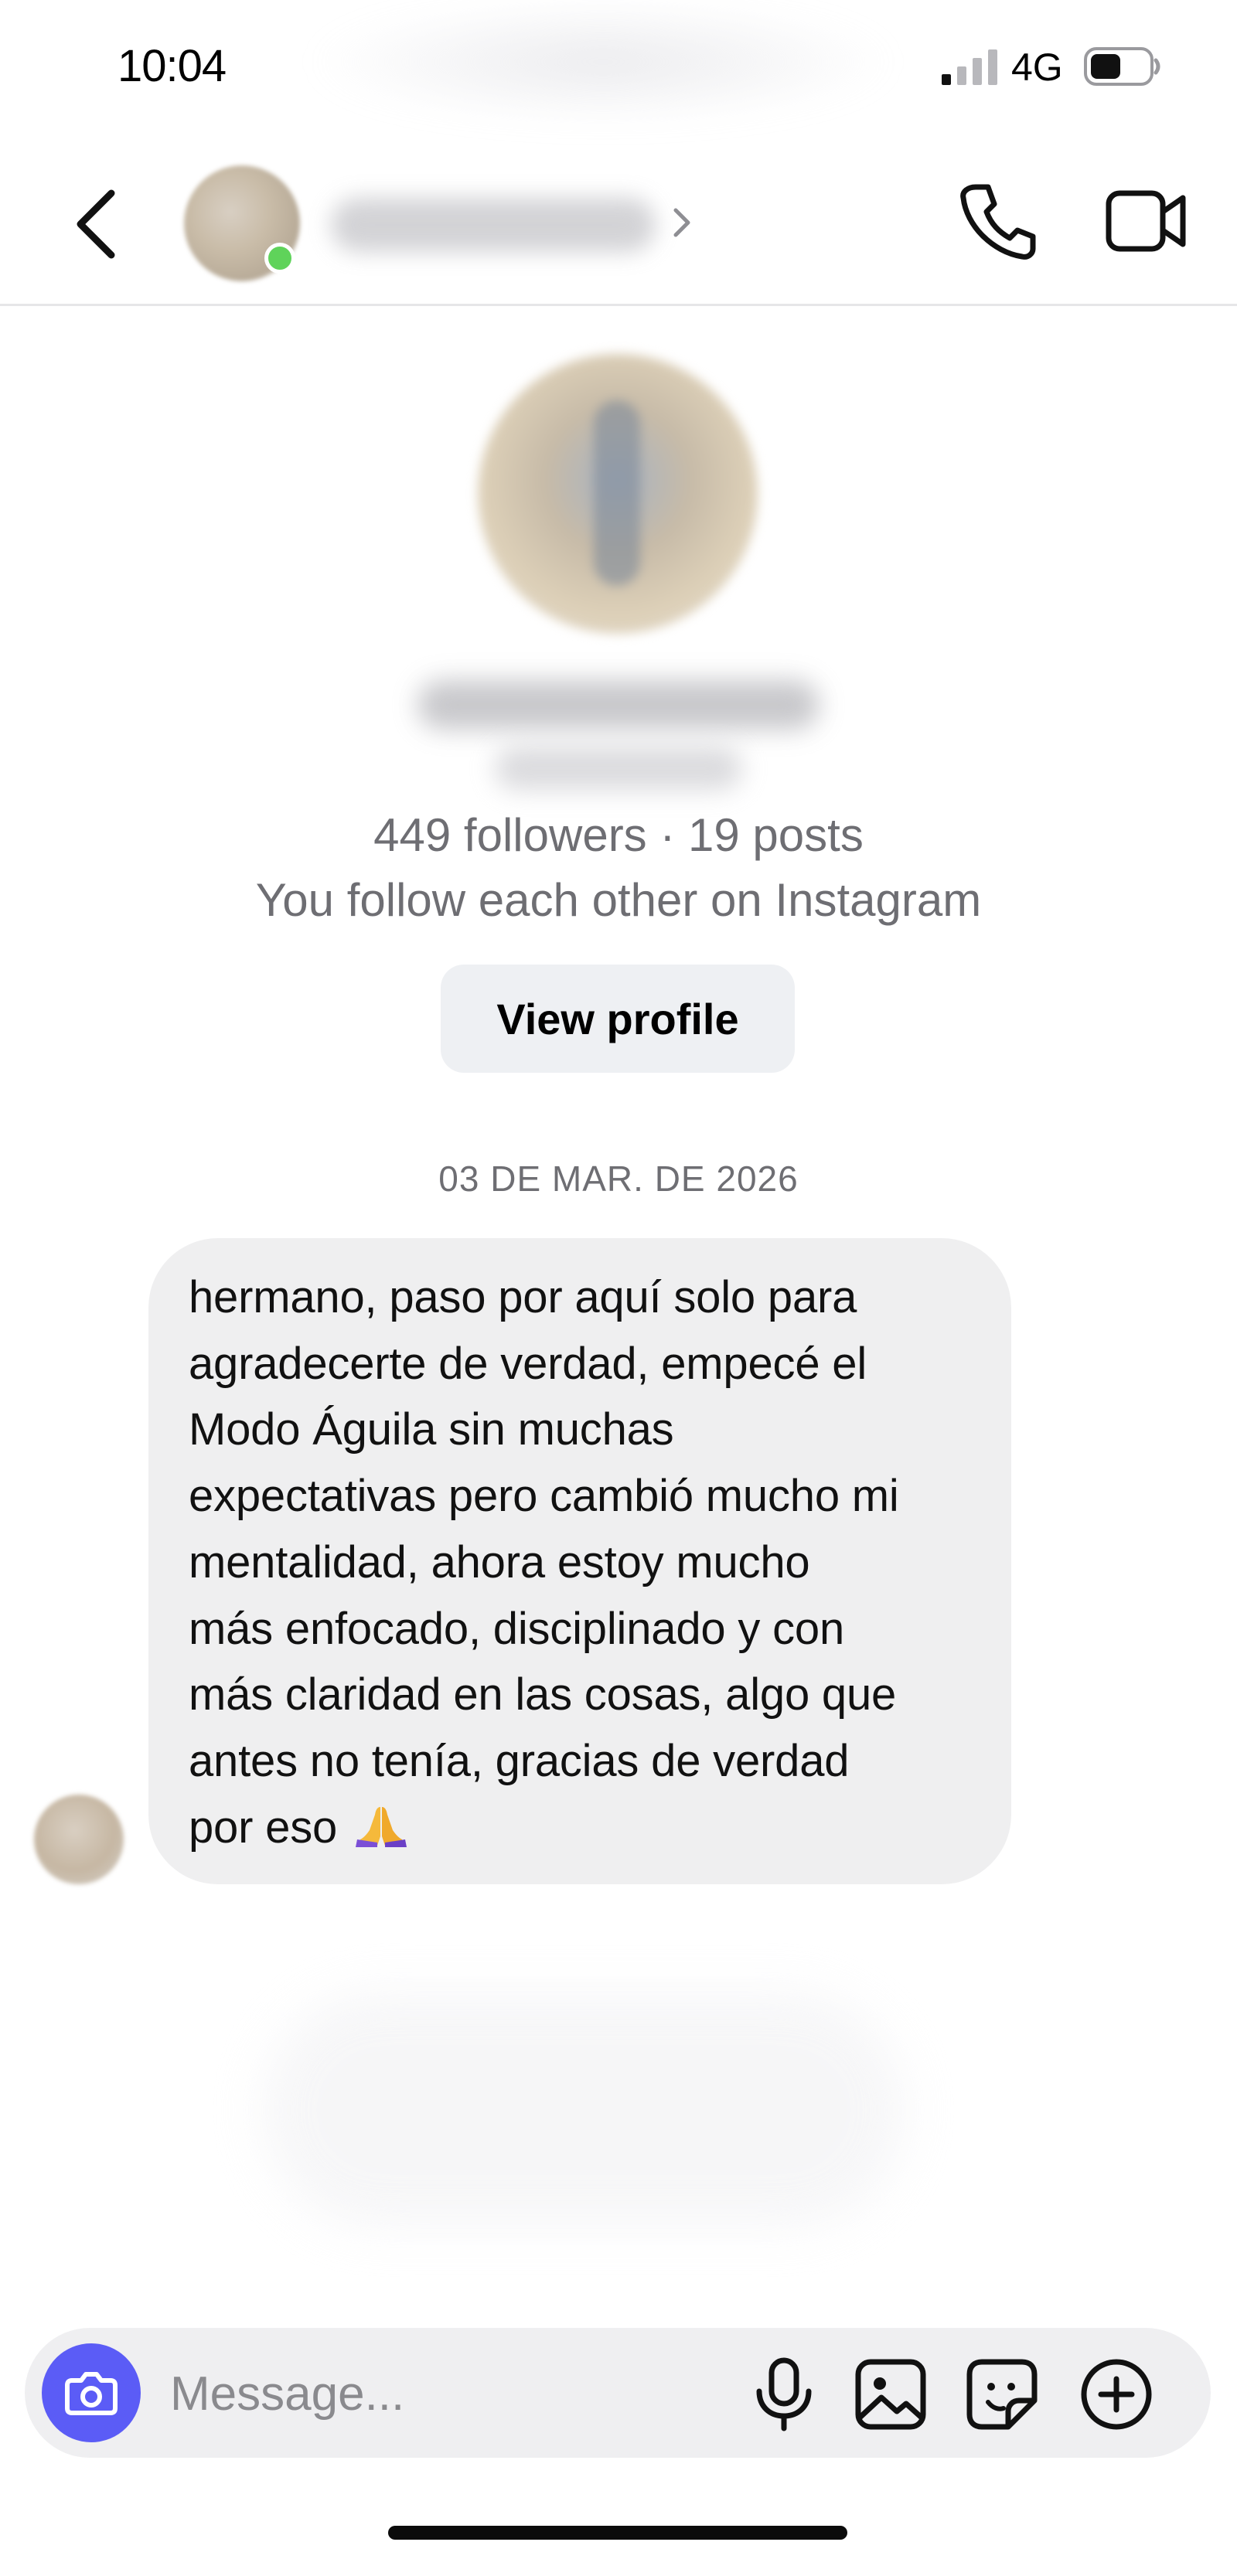 Image resolution: width=1237 pixels, height=2576 pixels. What do you see at coordinates (381, 1827) in the screenshot?
I see `folded-hands-icon` at bounding box center [381, 1827].